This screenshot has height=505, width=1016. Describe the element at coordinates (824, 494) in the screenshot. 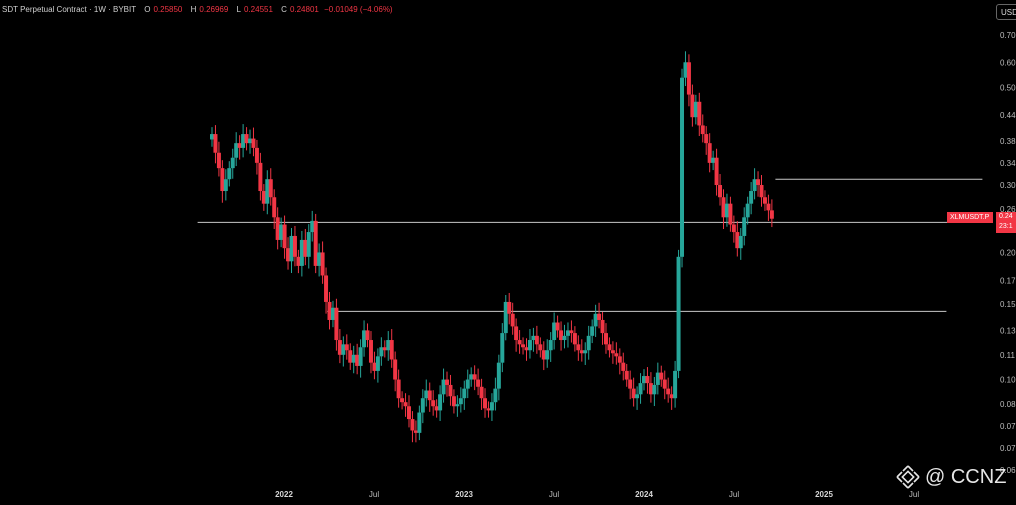

I see `time-tick-label: 2025` at that location.